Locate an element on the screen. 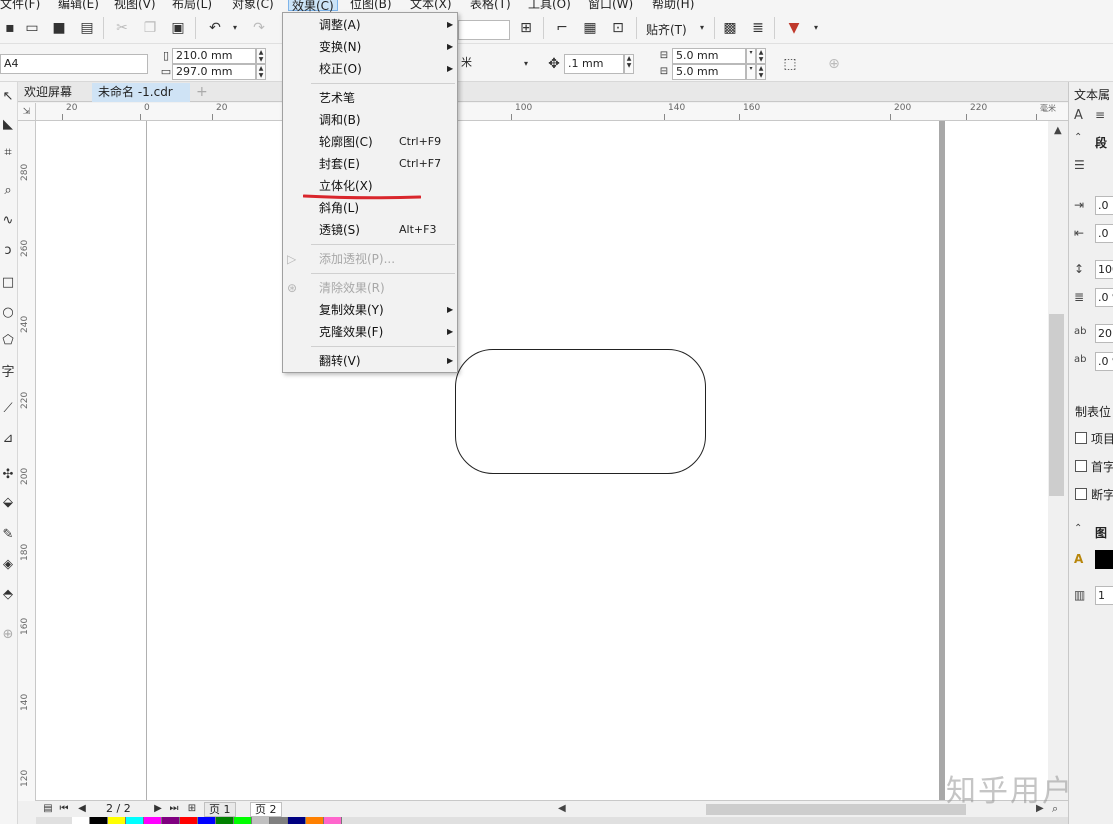  snap-to-dropdown: 贴齐(T) is located at coordinates (666, 29).